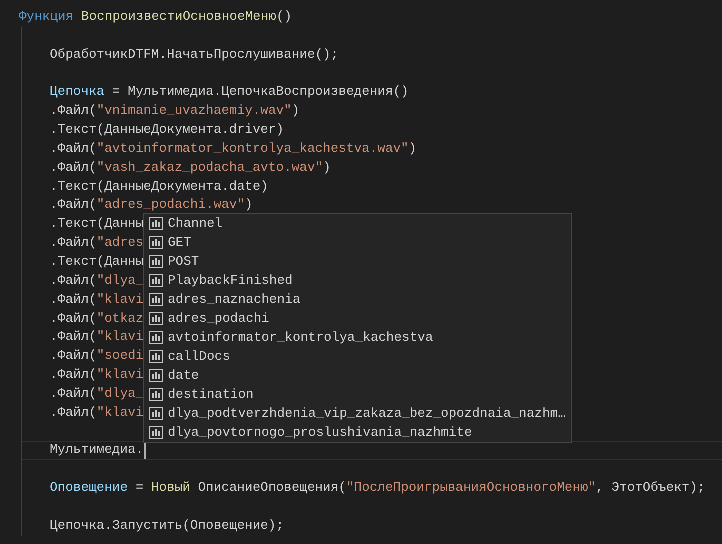  I want to click on code-line: .Текст(ДанныеДокумента.date), so click(159, 187).